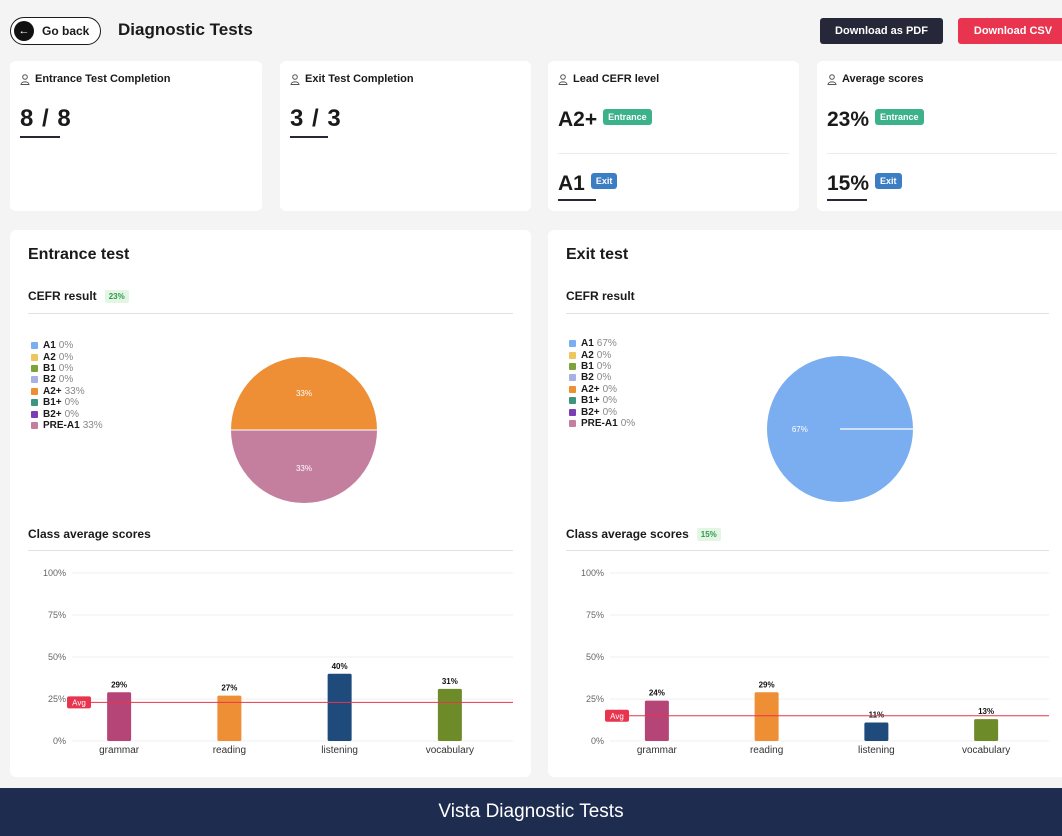 The height and width of the screenshot is (836, 1062). Describe the element at coordinates (939, 136) in the screenshot. I see `average-scores-card: Average scores 23% Entrance 15% Exit` at that location.